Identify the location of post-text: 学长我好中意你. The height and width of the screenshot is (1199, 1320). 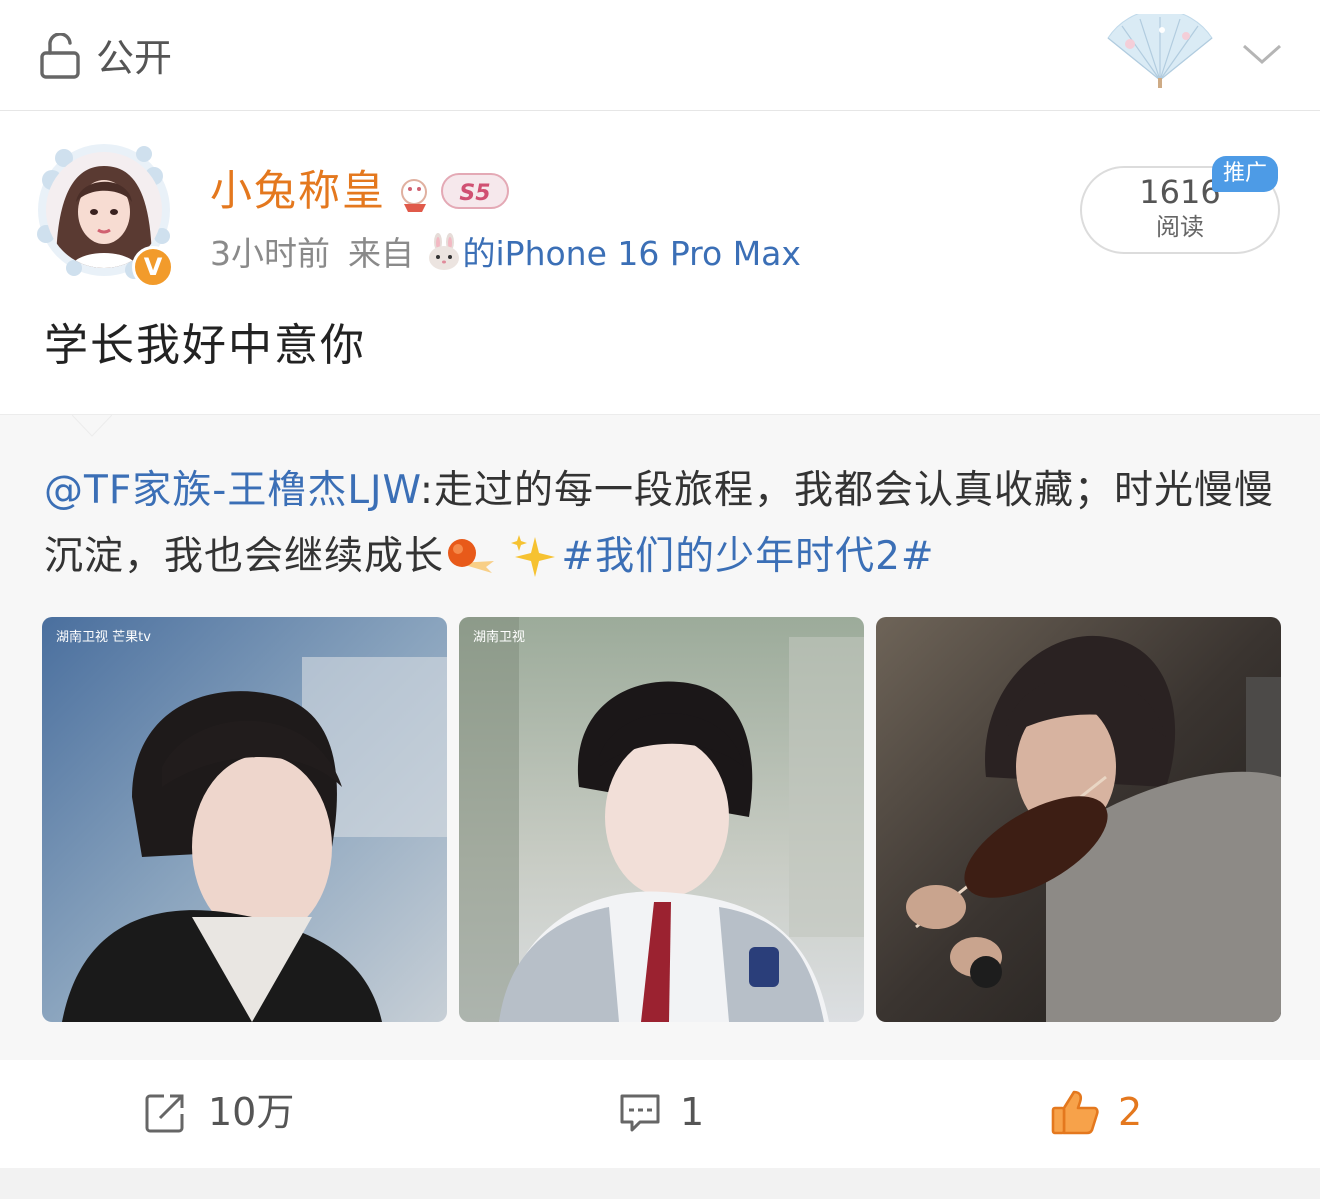
(205, 345).